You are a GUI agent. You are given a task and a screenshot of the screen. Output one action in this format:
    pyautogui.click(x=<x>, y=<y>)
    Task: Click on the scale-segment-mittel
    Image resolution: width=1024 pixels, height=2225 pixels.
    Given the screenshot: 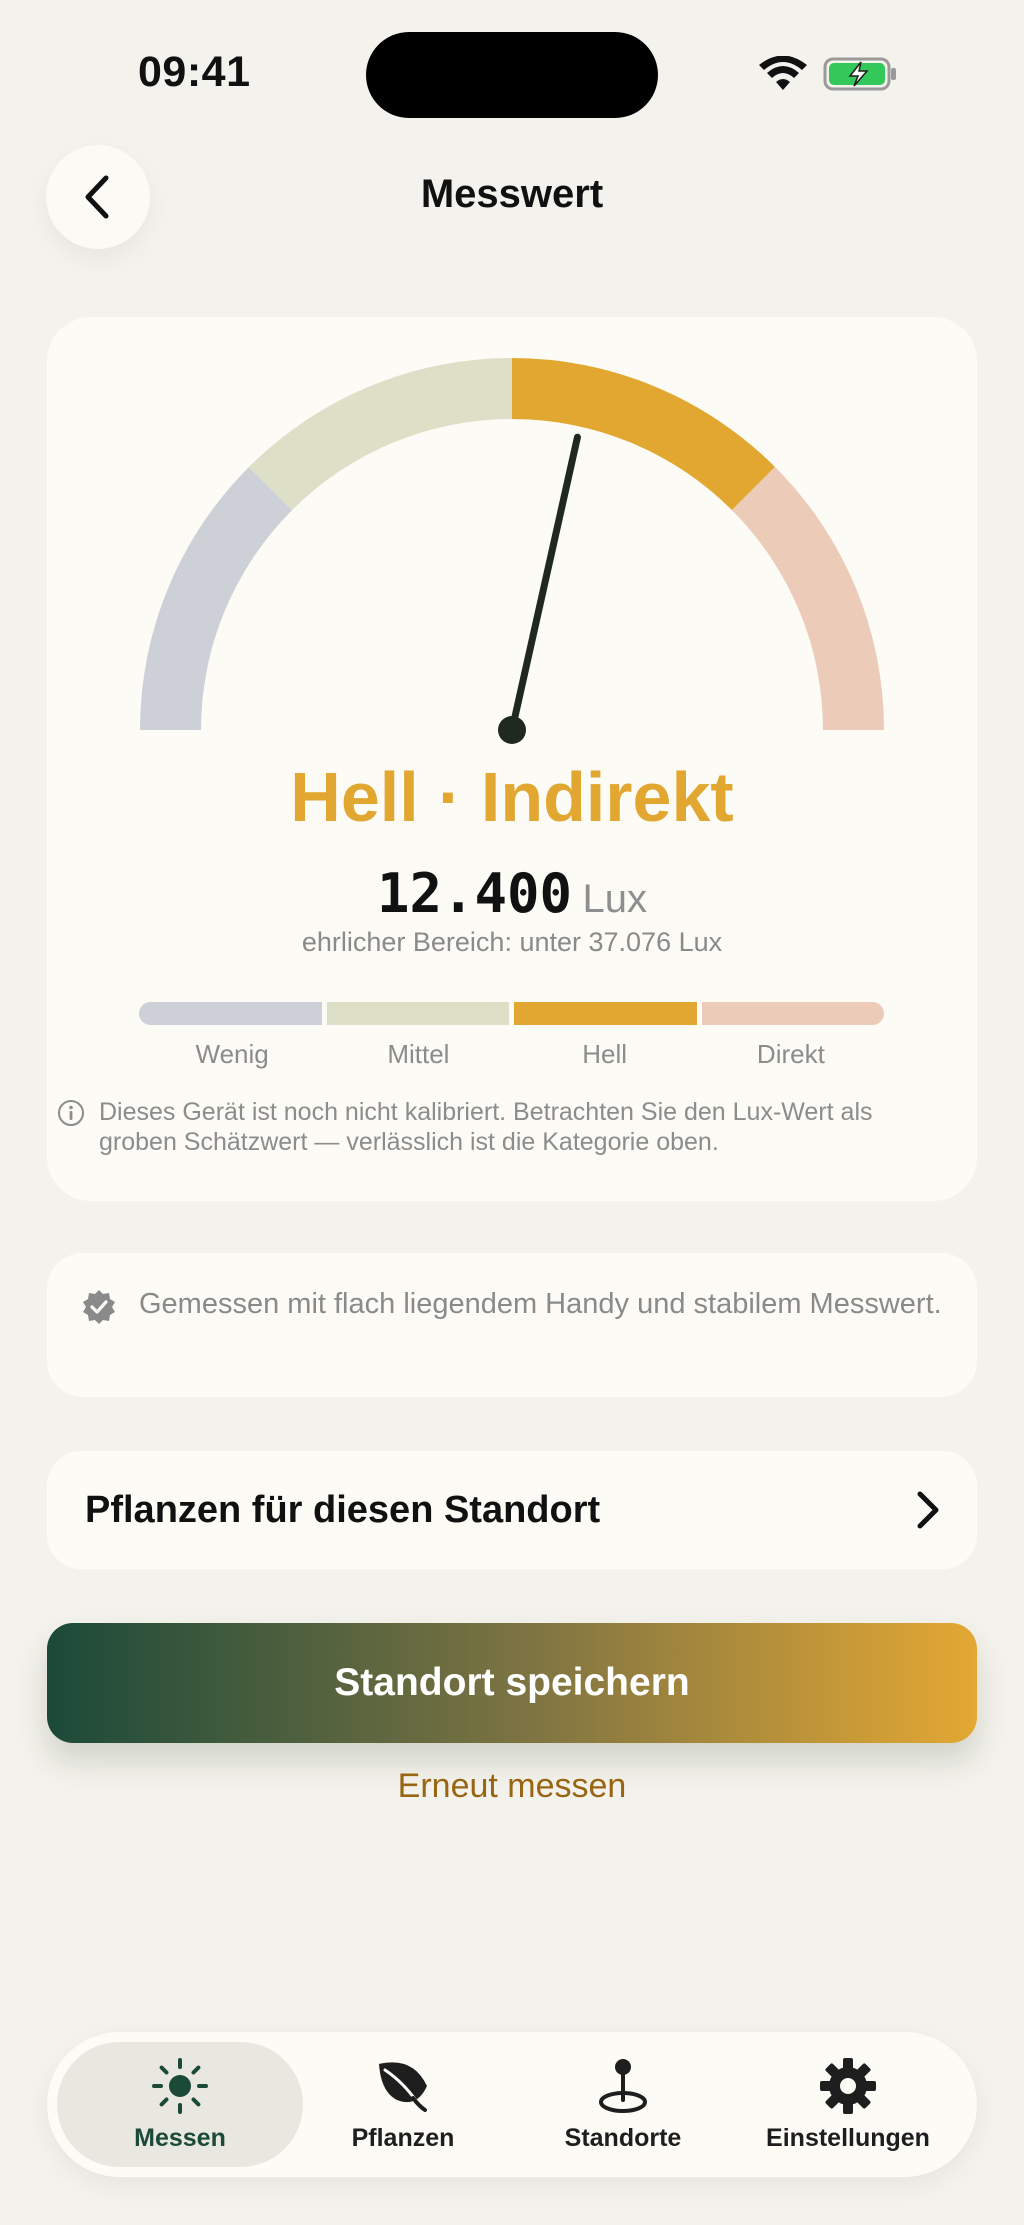 What is the action you would take?
    pyautogui.click(x=417, y=1013)
    